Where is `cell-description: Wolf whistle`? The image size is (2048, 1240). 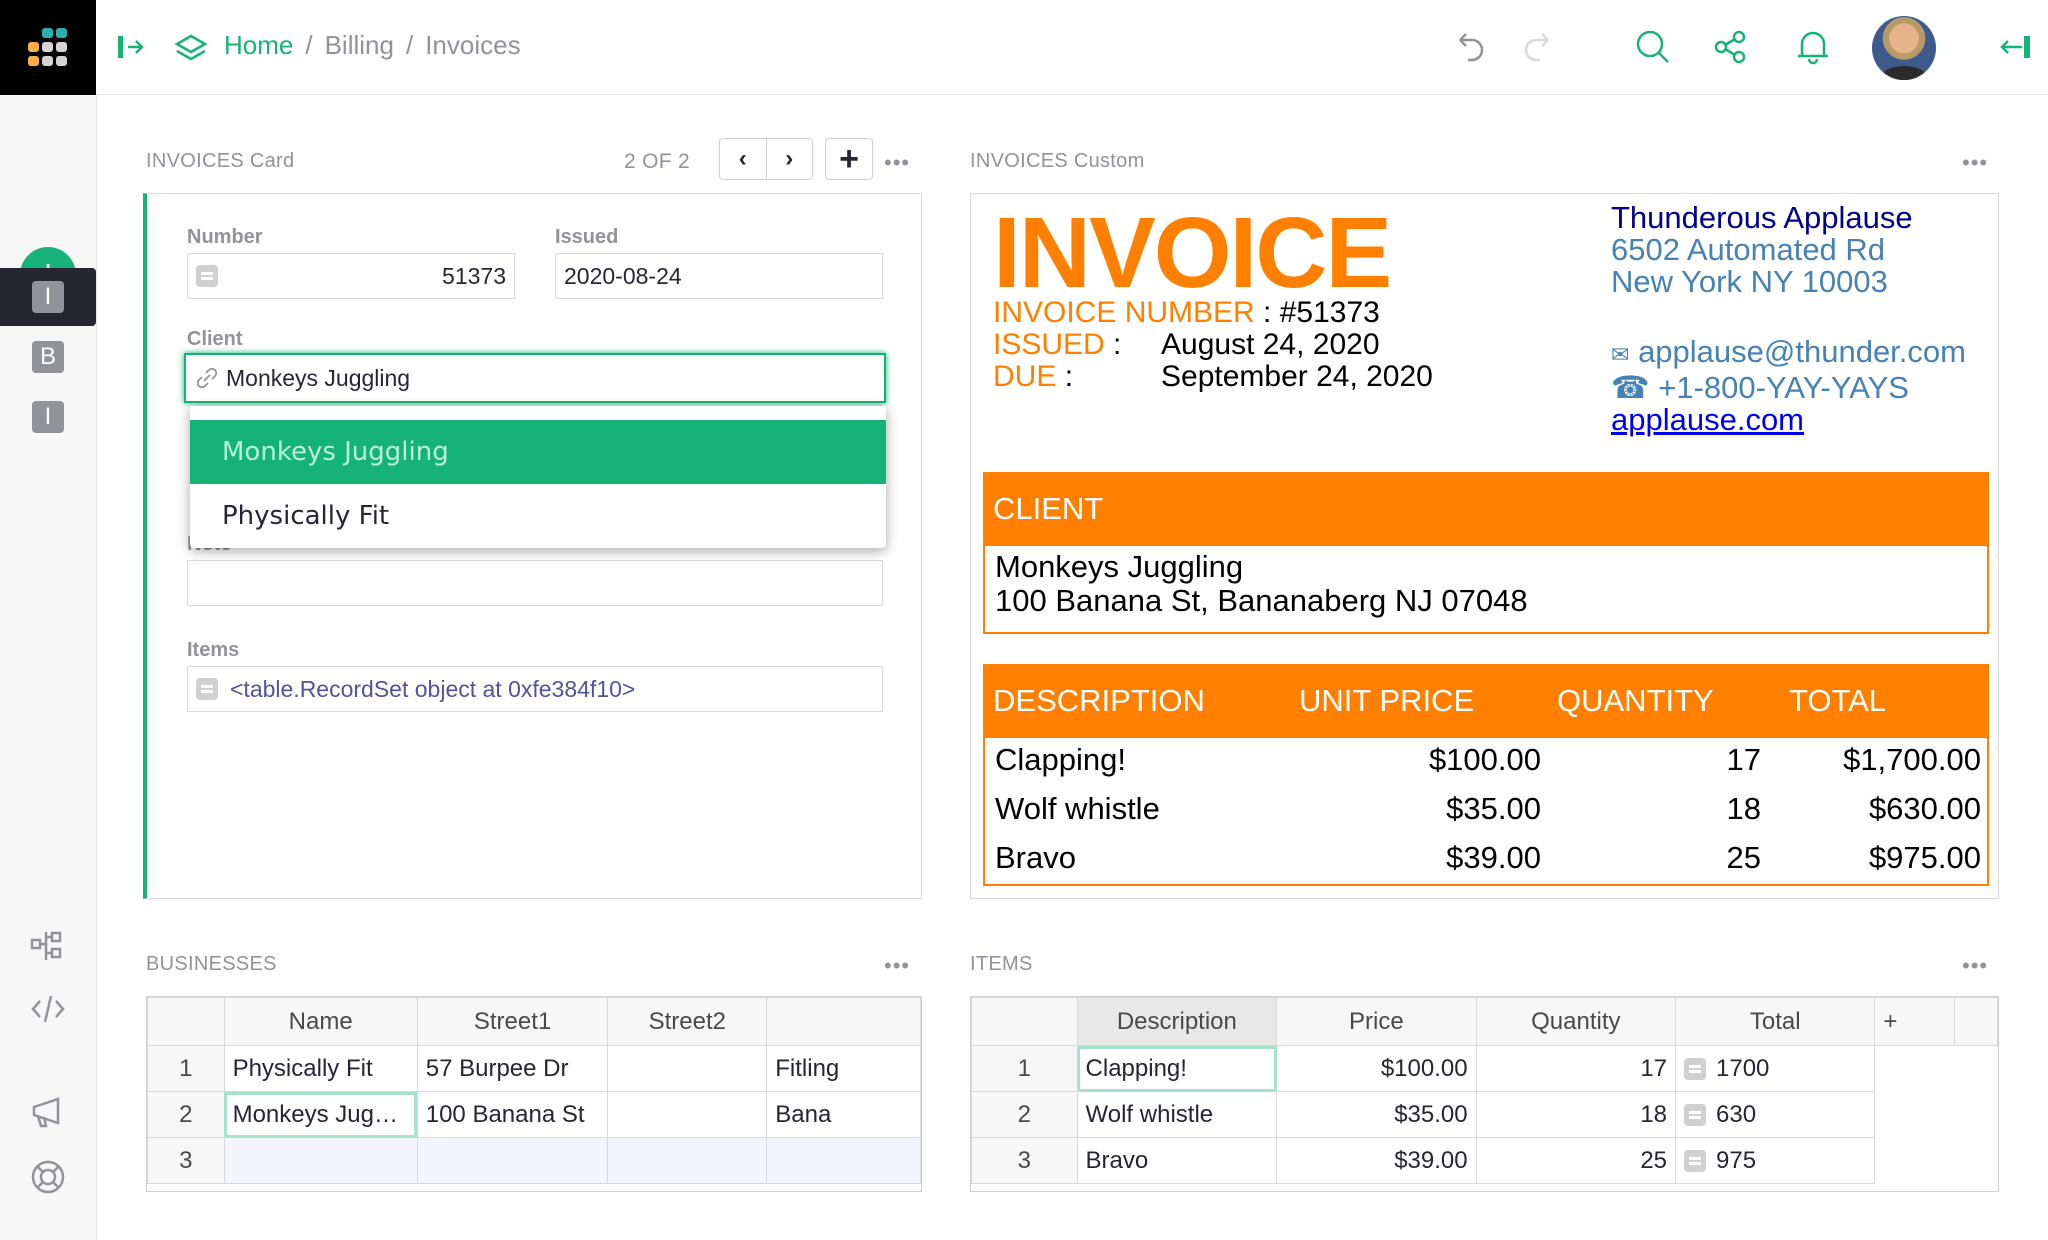 cell-description: Wolf whistle is located at coordinates (1177, 1114).